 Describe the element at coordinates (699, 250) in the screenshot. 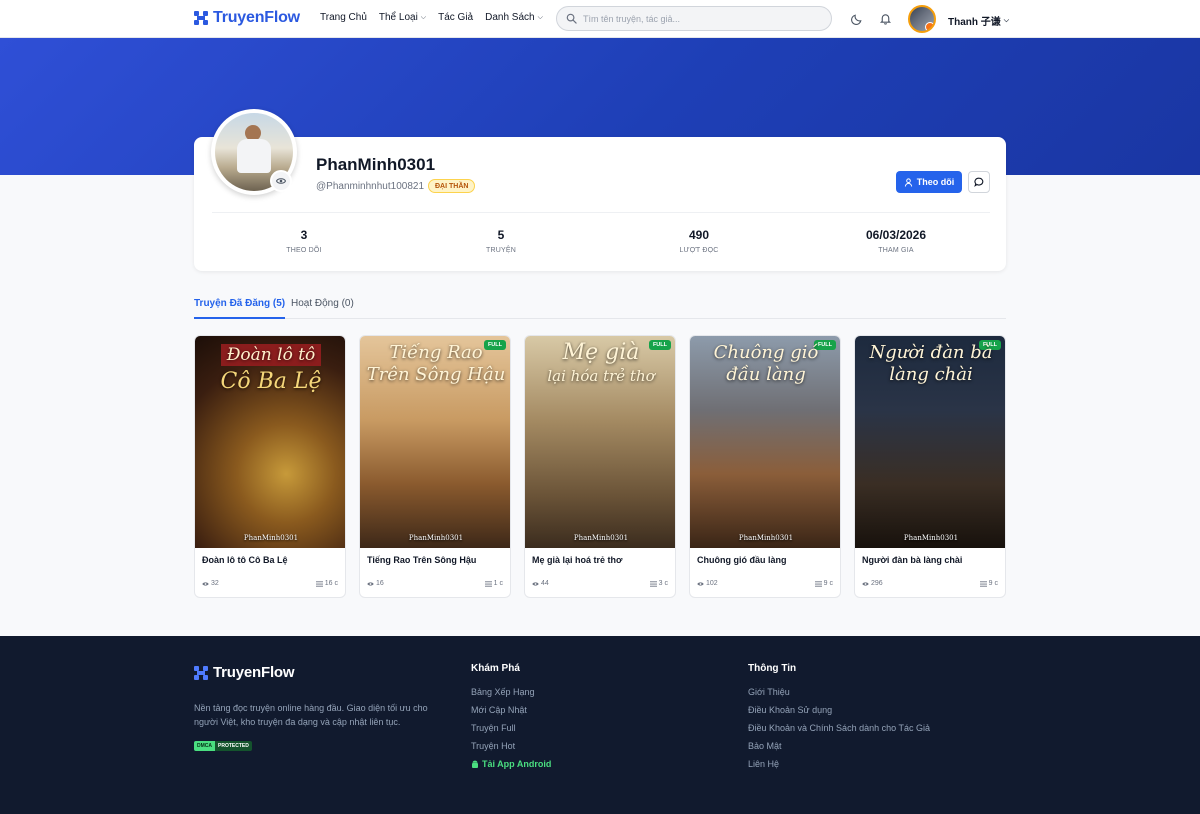

I see `stat-label: LƯỢT ĐỌC` at that location.